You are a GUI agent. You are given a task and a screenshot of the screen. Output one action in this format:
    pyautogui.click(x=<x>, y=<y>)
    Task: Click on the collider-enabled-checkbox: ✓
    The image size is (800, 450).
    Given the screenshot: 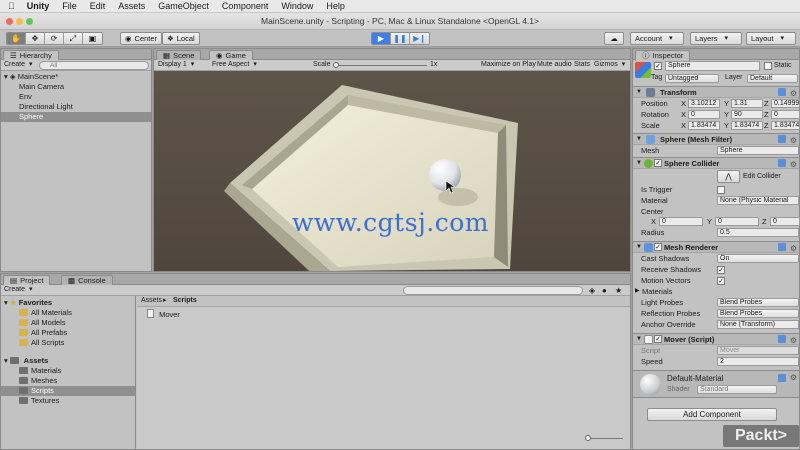 What is the action you would take?
    pyautogui.click(x=658, y=163)
    